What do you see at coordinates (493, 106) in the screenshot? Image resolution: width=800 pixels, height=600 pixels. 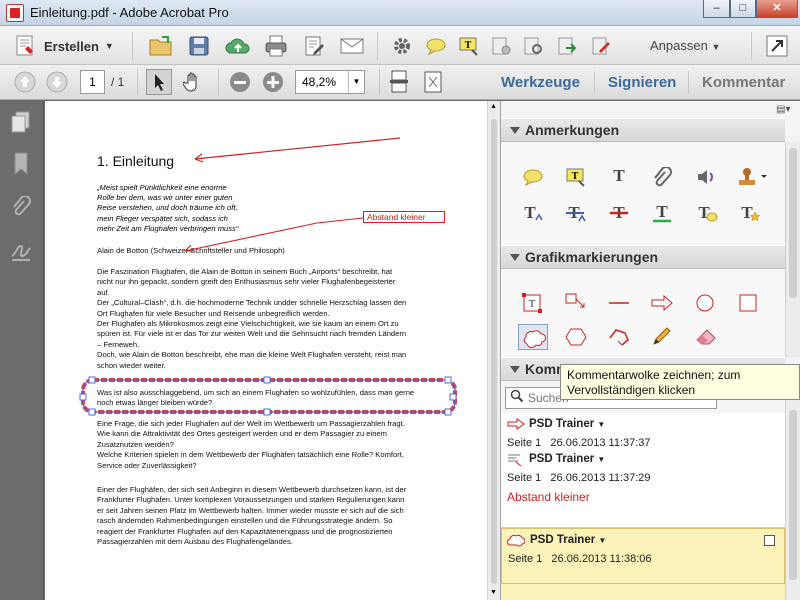 I see `scroll-up-icon: ▲` at bounding box center [493, 106].